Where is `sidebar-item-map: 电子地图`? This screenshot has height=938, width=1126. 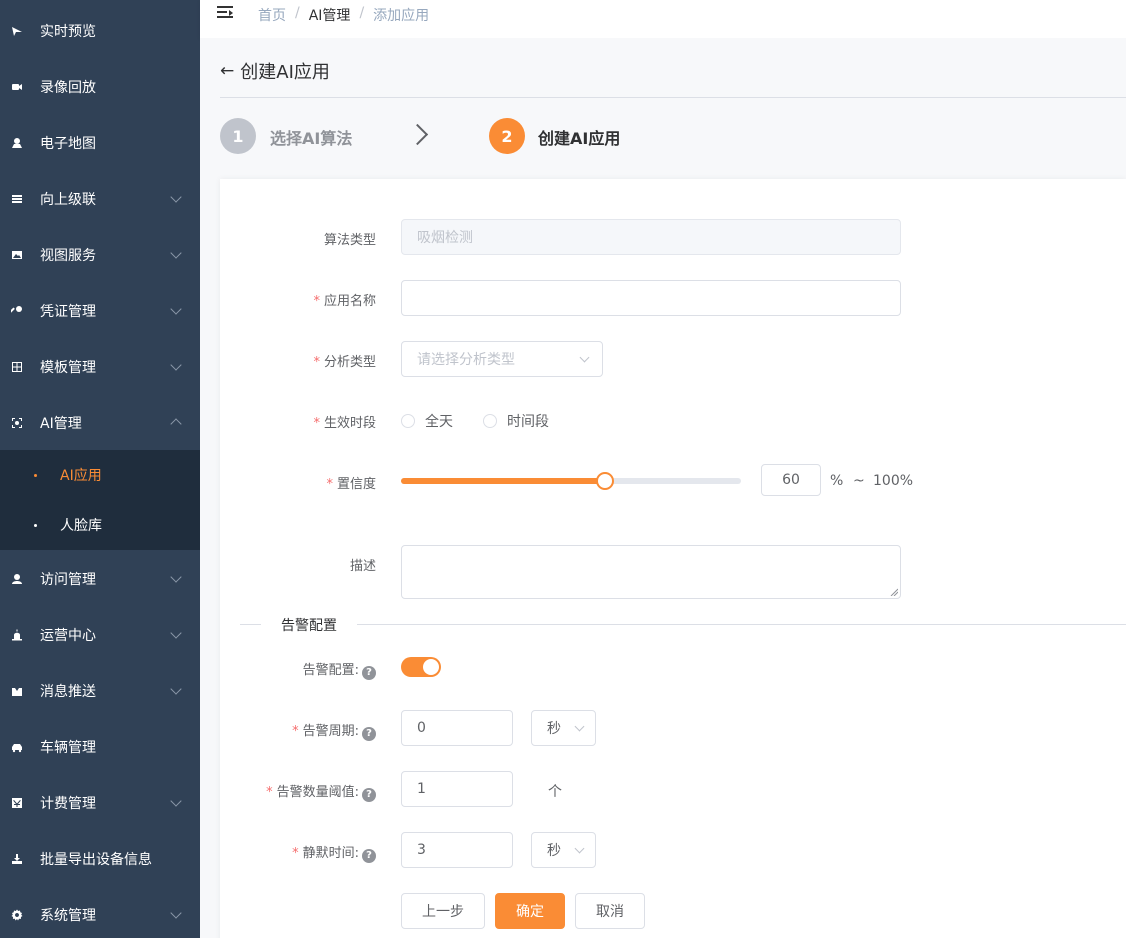
sidebar-item-map: 电子地图 is located at coordinates (100, 143).